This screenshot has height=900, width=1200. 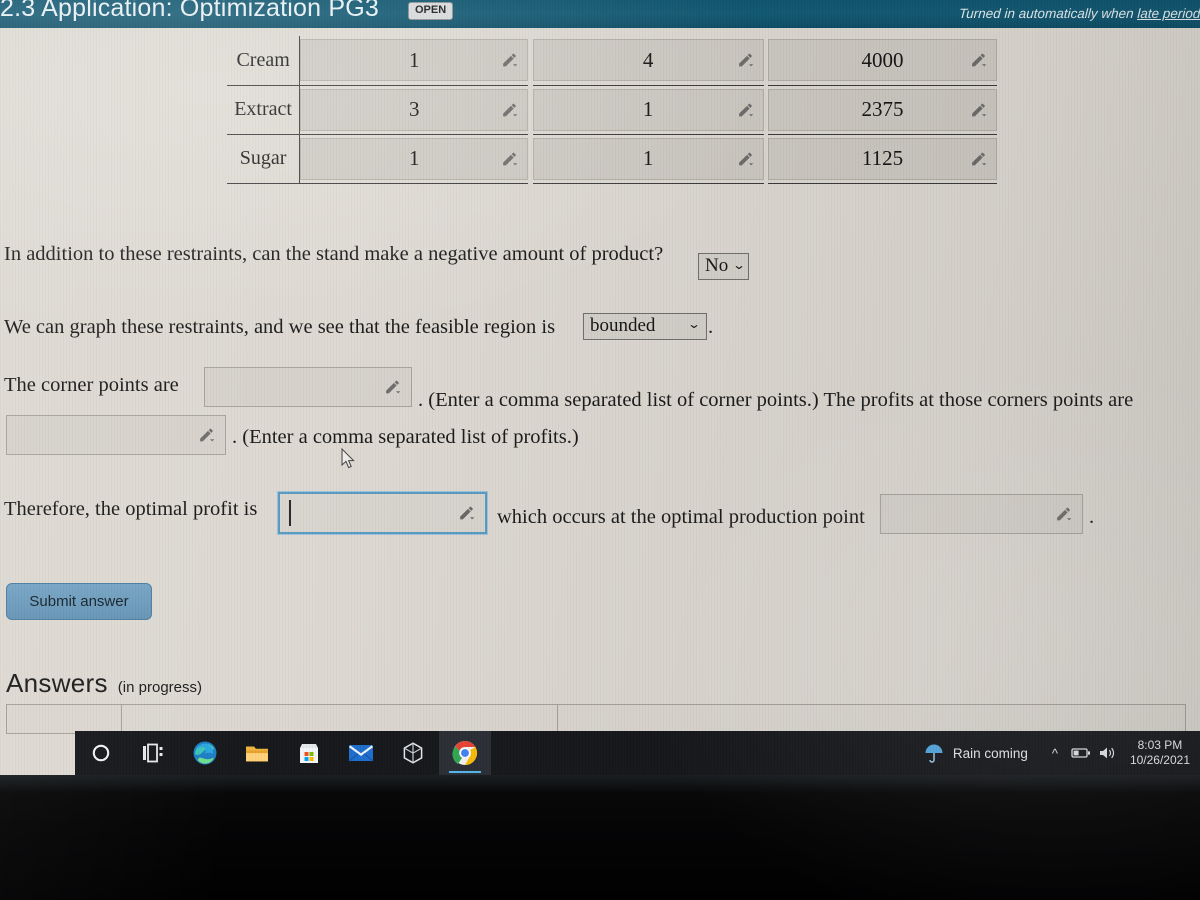 I want to click on chrome-icon, so click(x=465, y=753).